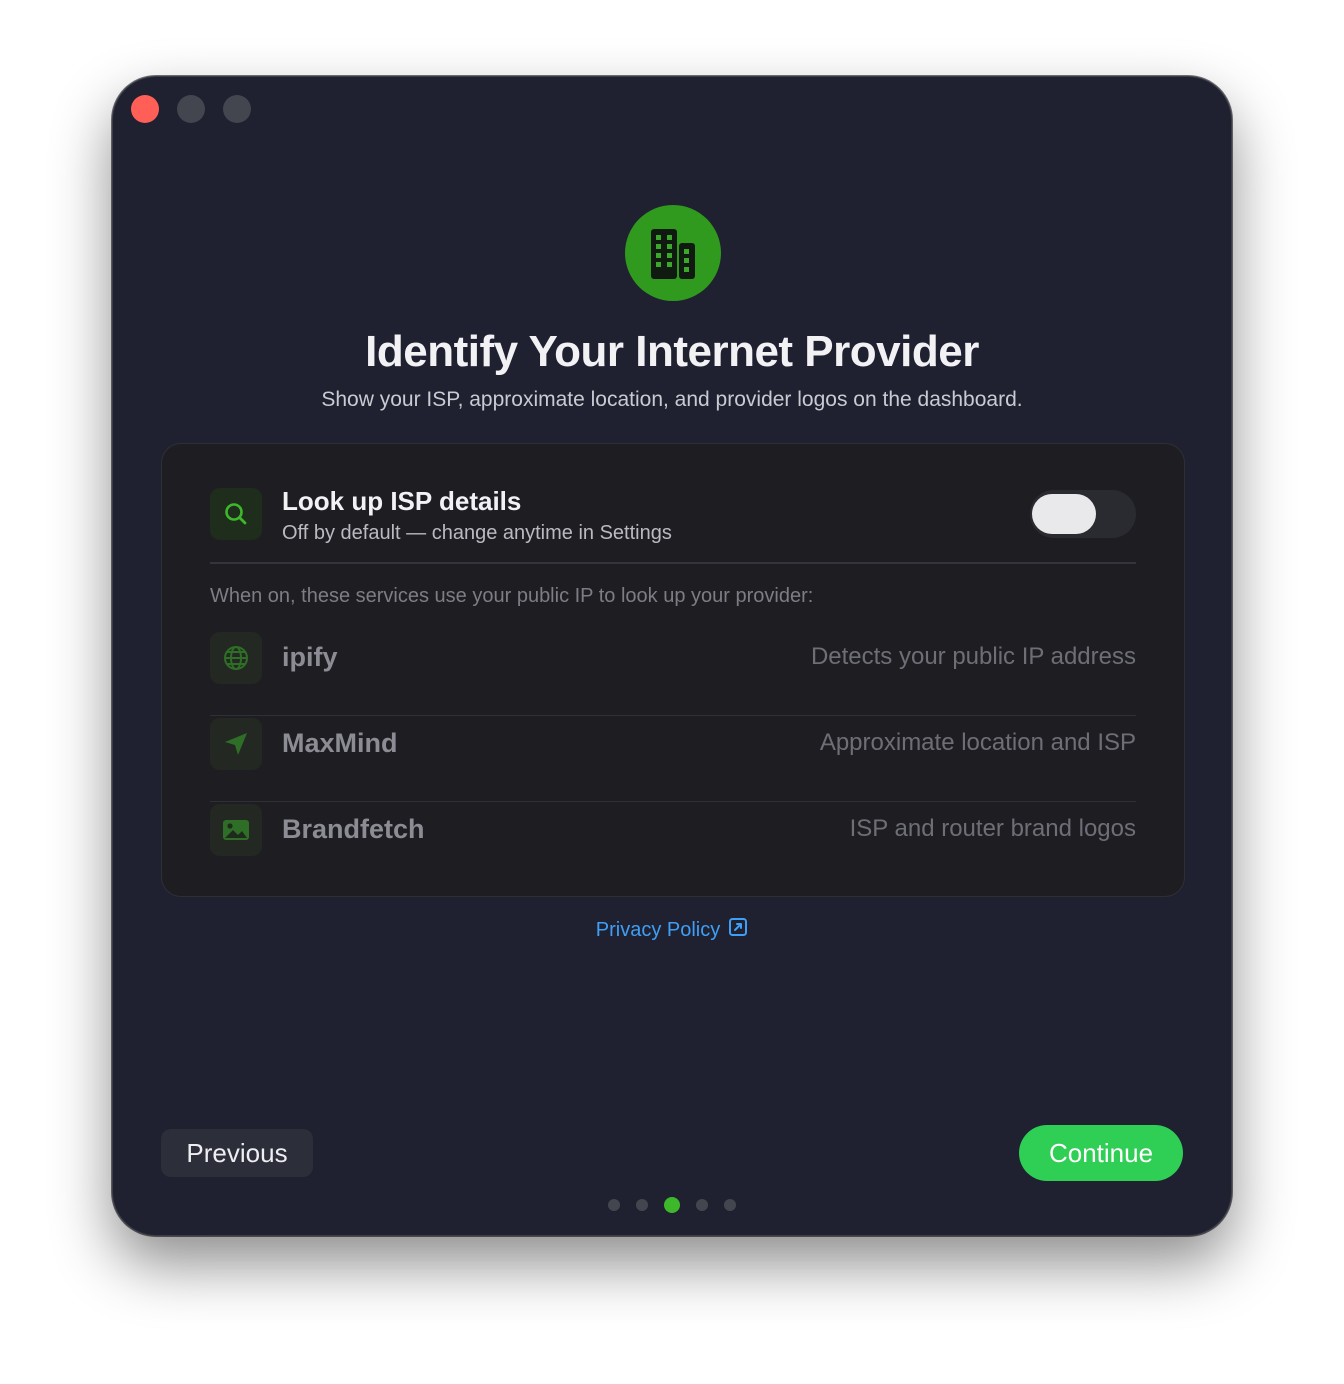 Image resolution: width=1344 pixels, height=1384 pixels. I want to click on privacy-policy-link: Privacy Policy, so click(672, 930).